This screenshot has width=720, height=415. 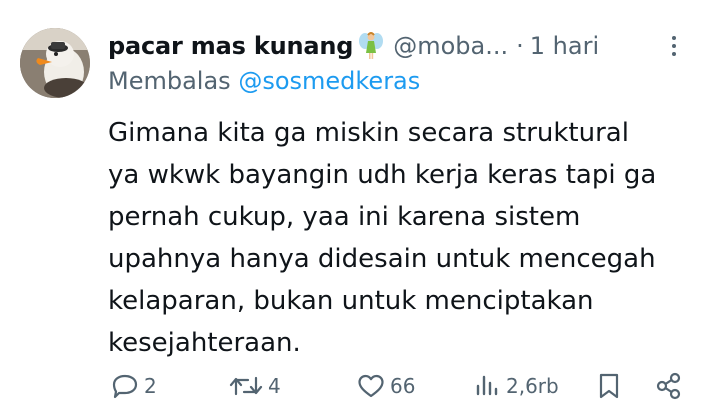 I want to click on tweet-text-line: kelaparan, bukan untuk menciptakan, so click(x=351, y=301).